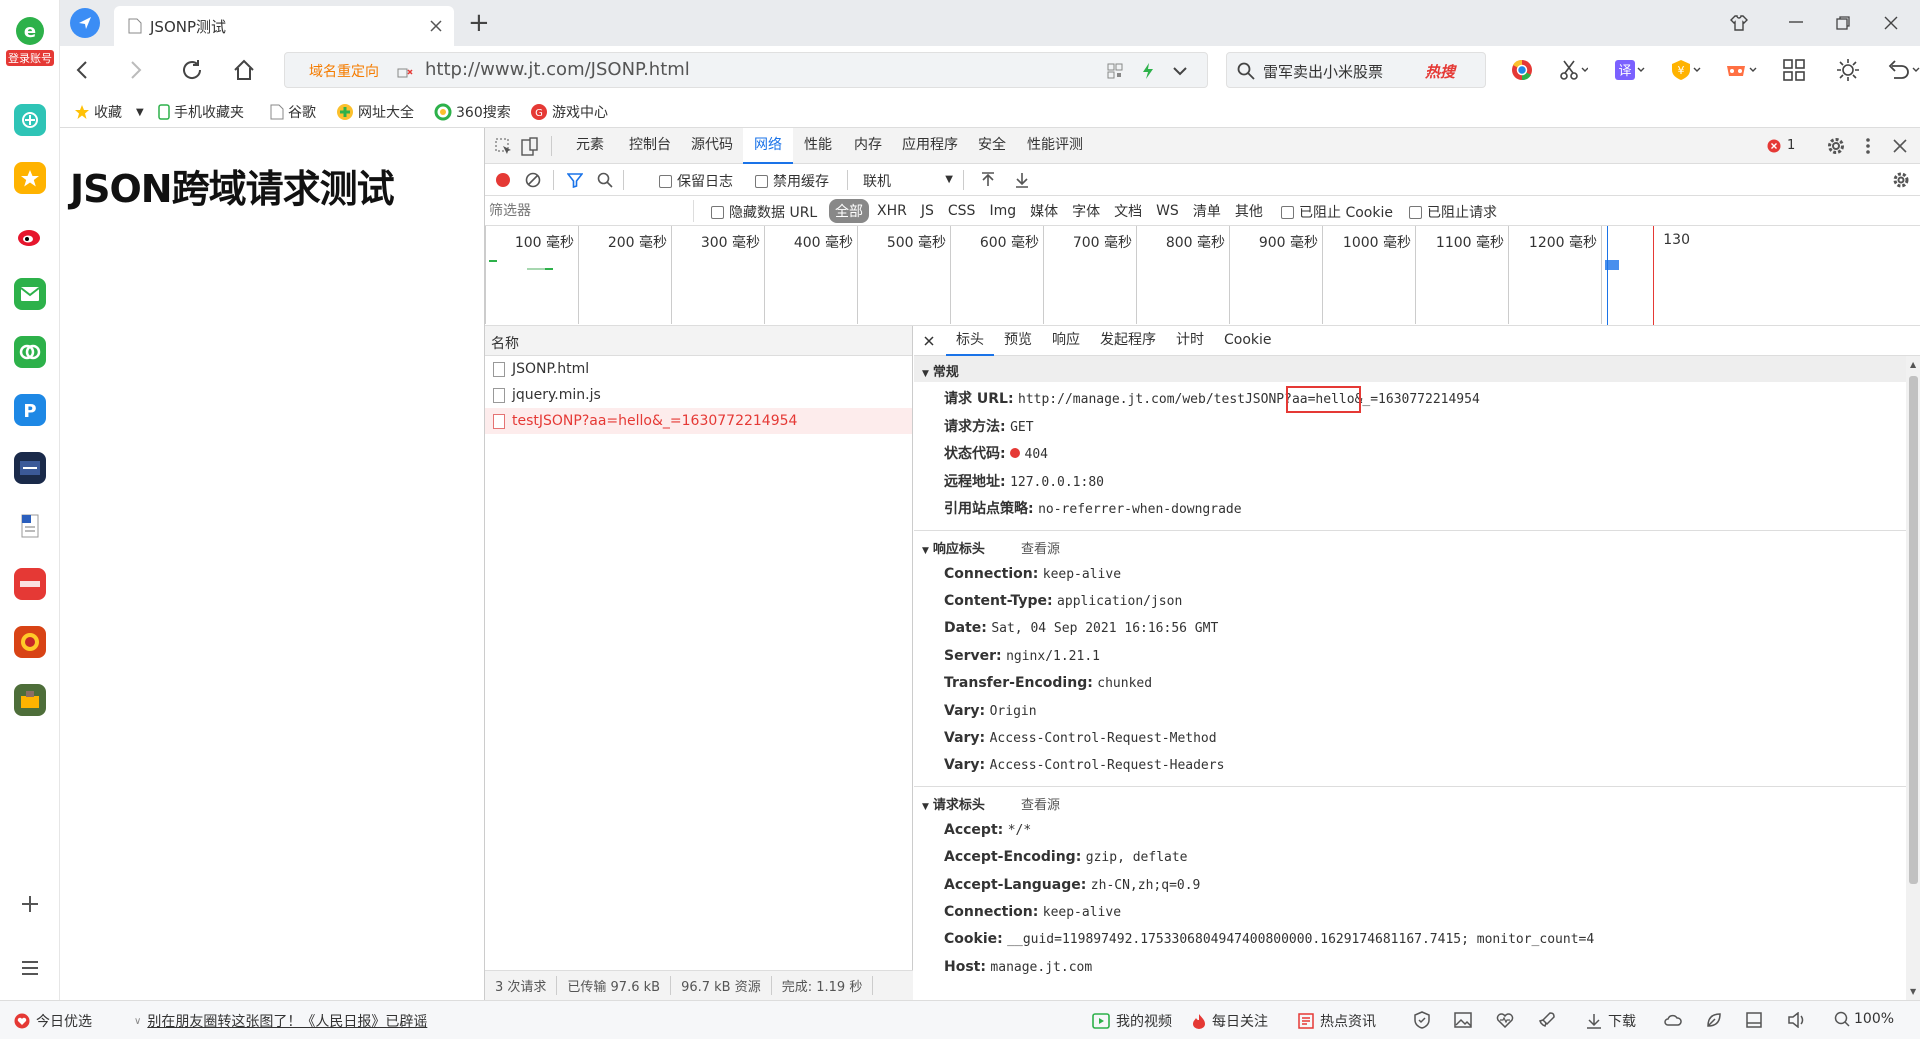  Describe the element at coordinates (1132, 1021) in the screenshot. I see `my-video: 我的视频` at that location.